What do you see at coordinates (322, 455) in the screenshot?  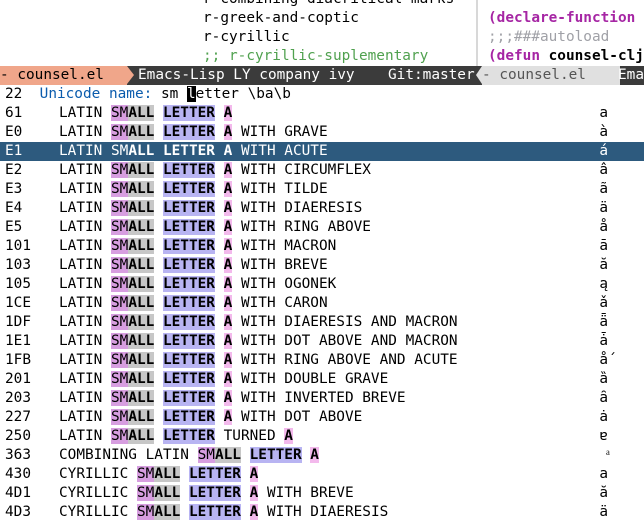 I see `candidate-row: 363COMBINING LATIN SMALL LETTER Aͣ` at bounding box center [322, 455].